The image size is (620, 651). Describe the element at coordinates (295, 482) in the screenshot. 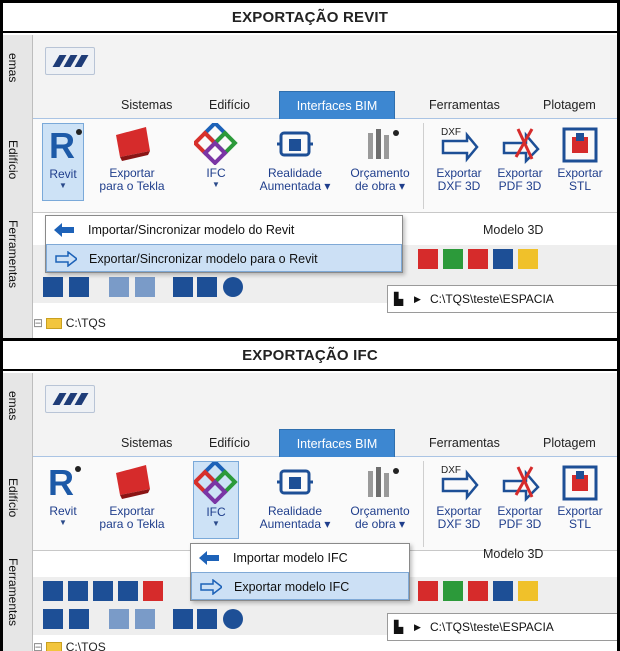

I see `augmented-reality-icon` at that location.